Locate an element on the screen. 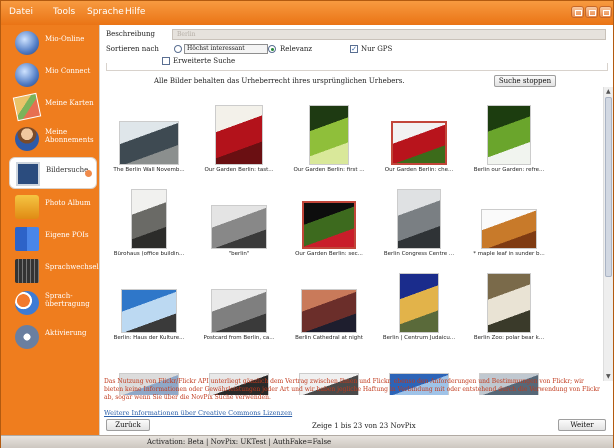  book-icon is located at coordinates (27, 239).